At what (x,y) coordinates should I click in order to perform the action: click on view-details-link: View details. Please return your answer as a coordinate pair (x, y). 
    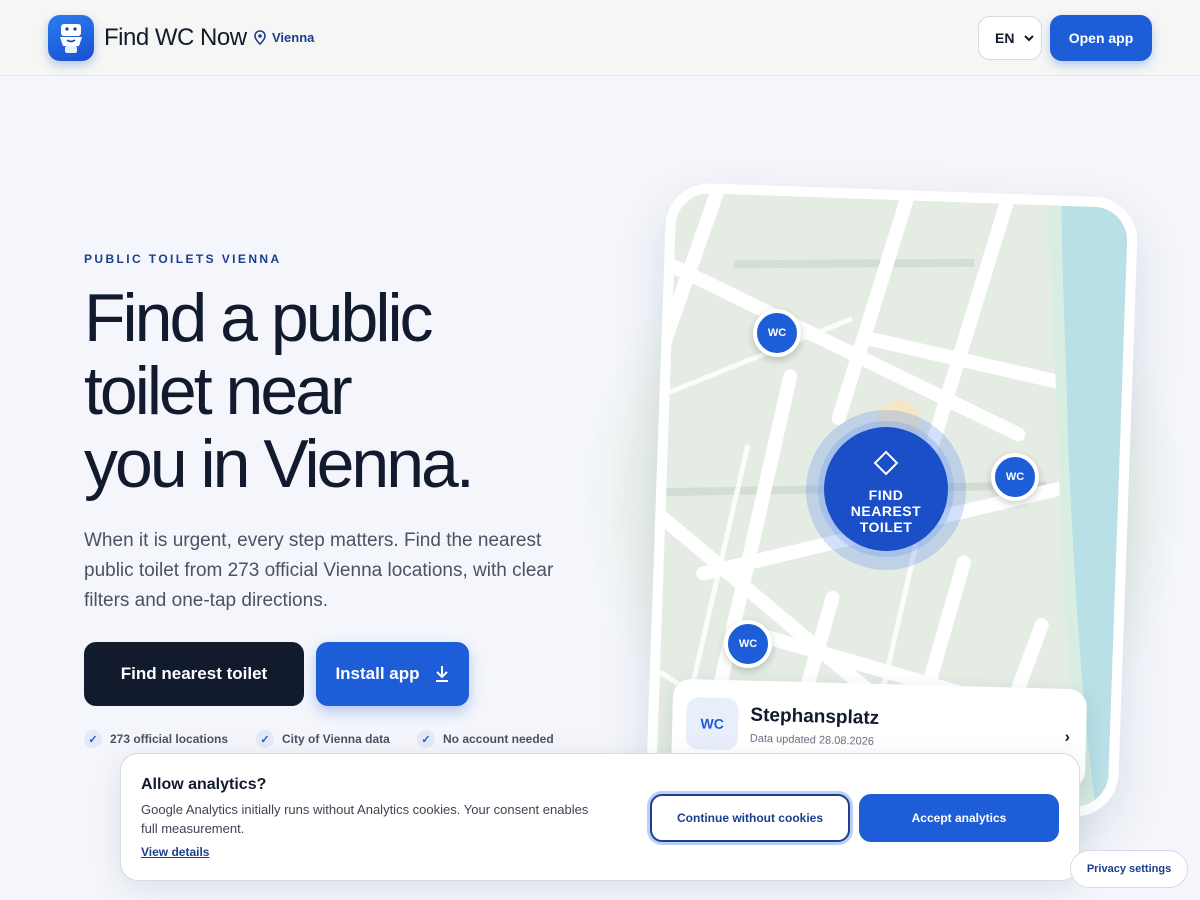
    Looking at the image, I should click on (175, 852).